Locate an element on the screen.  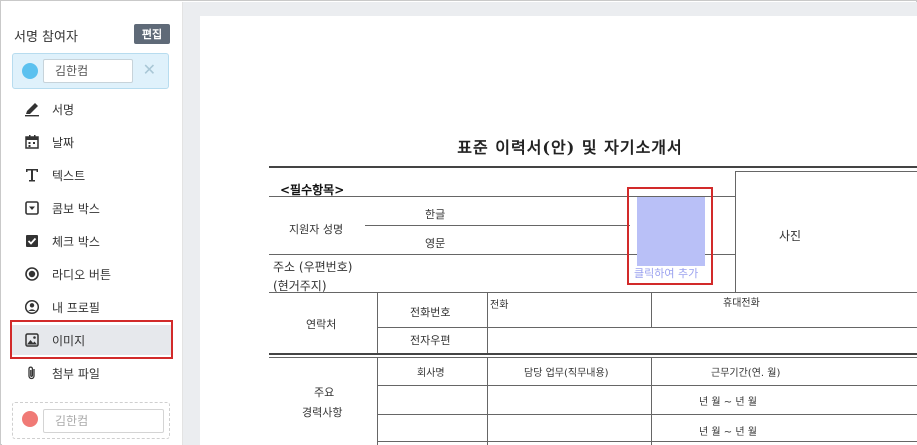
calendar-icon is located at coordinates (32, 142).